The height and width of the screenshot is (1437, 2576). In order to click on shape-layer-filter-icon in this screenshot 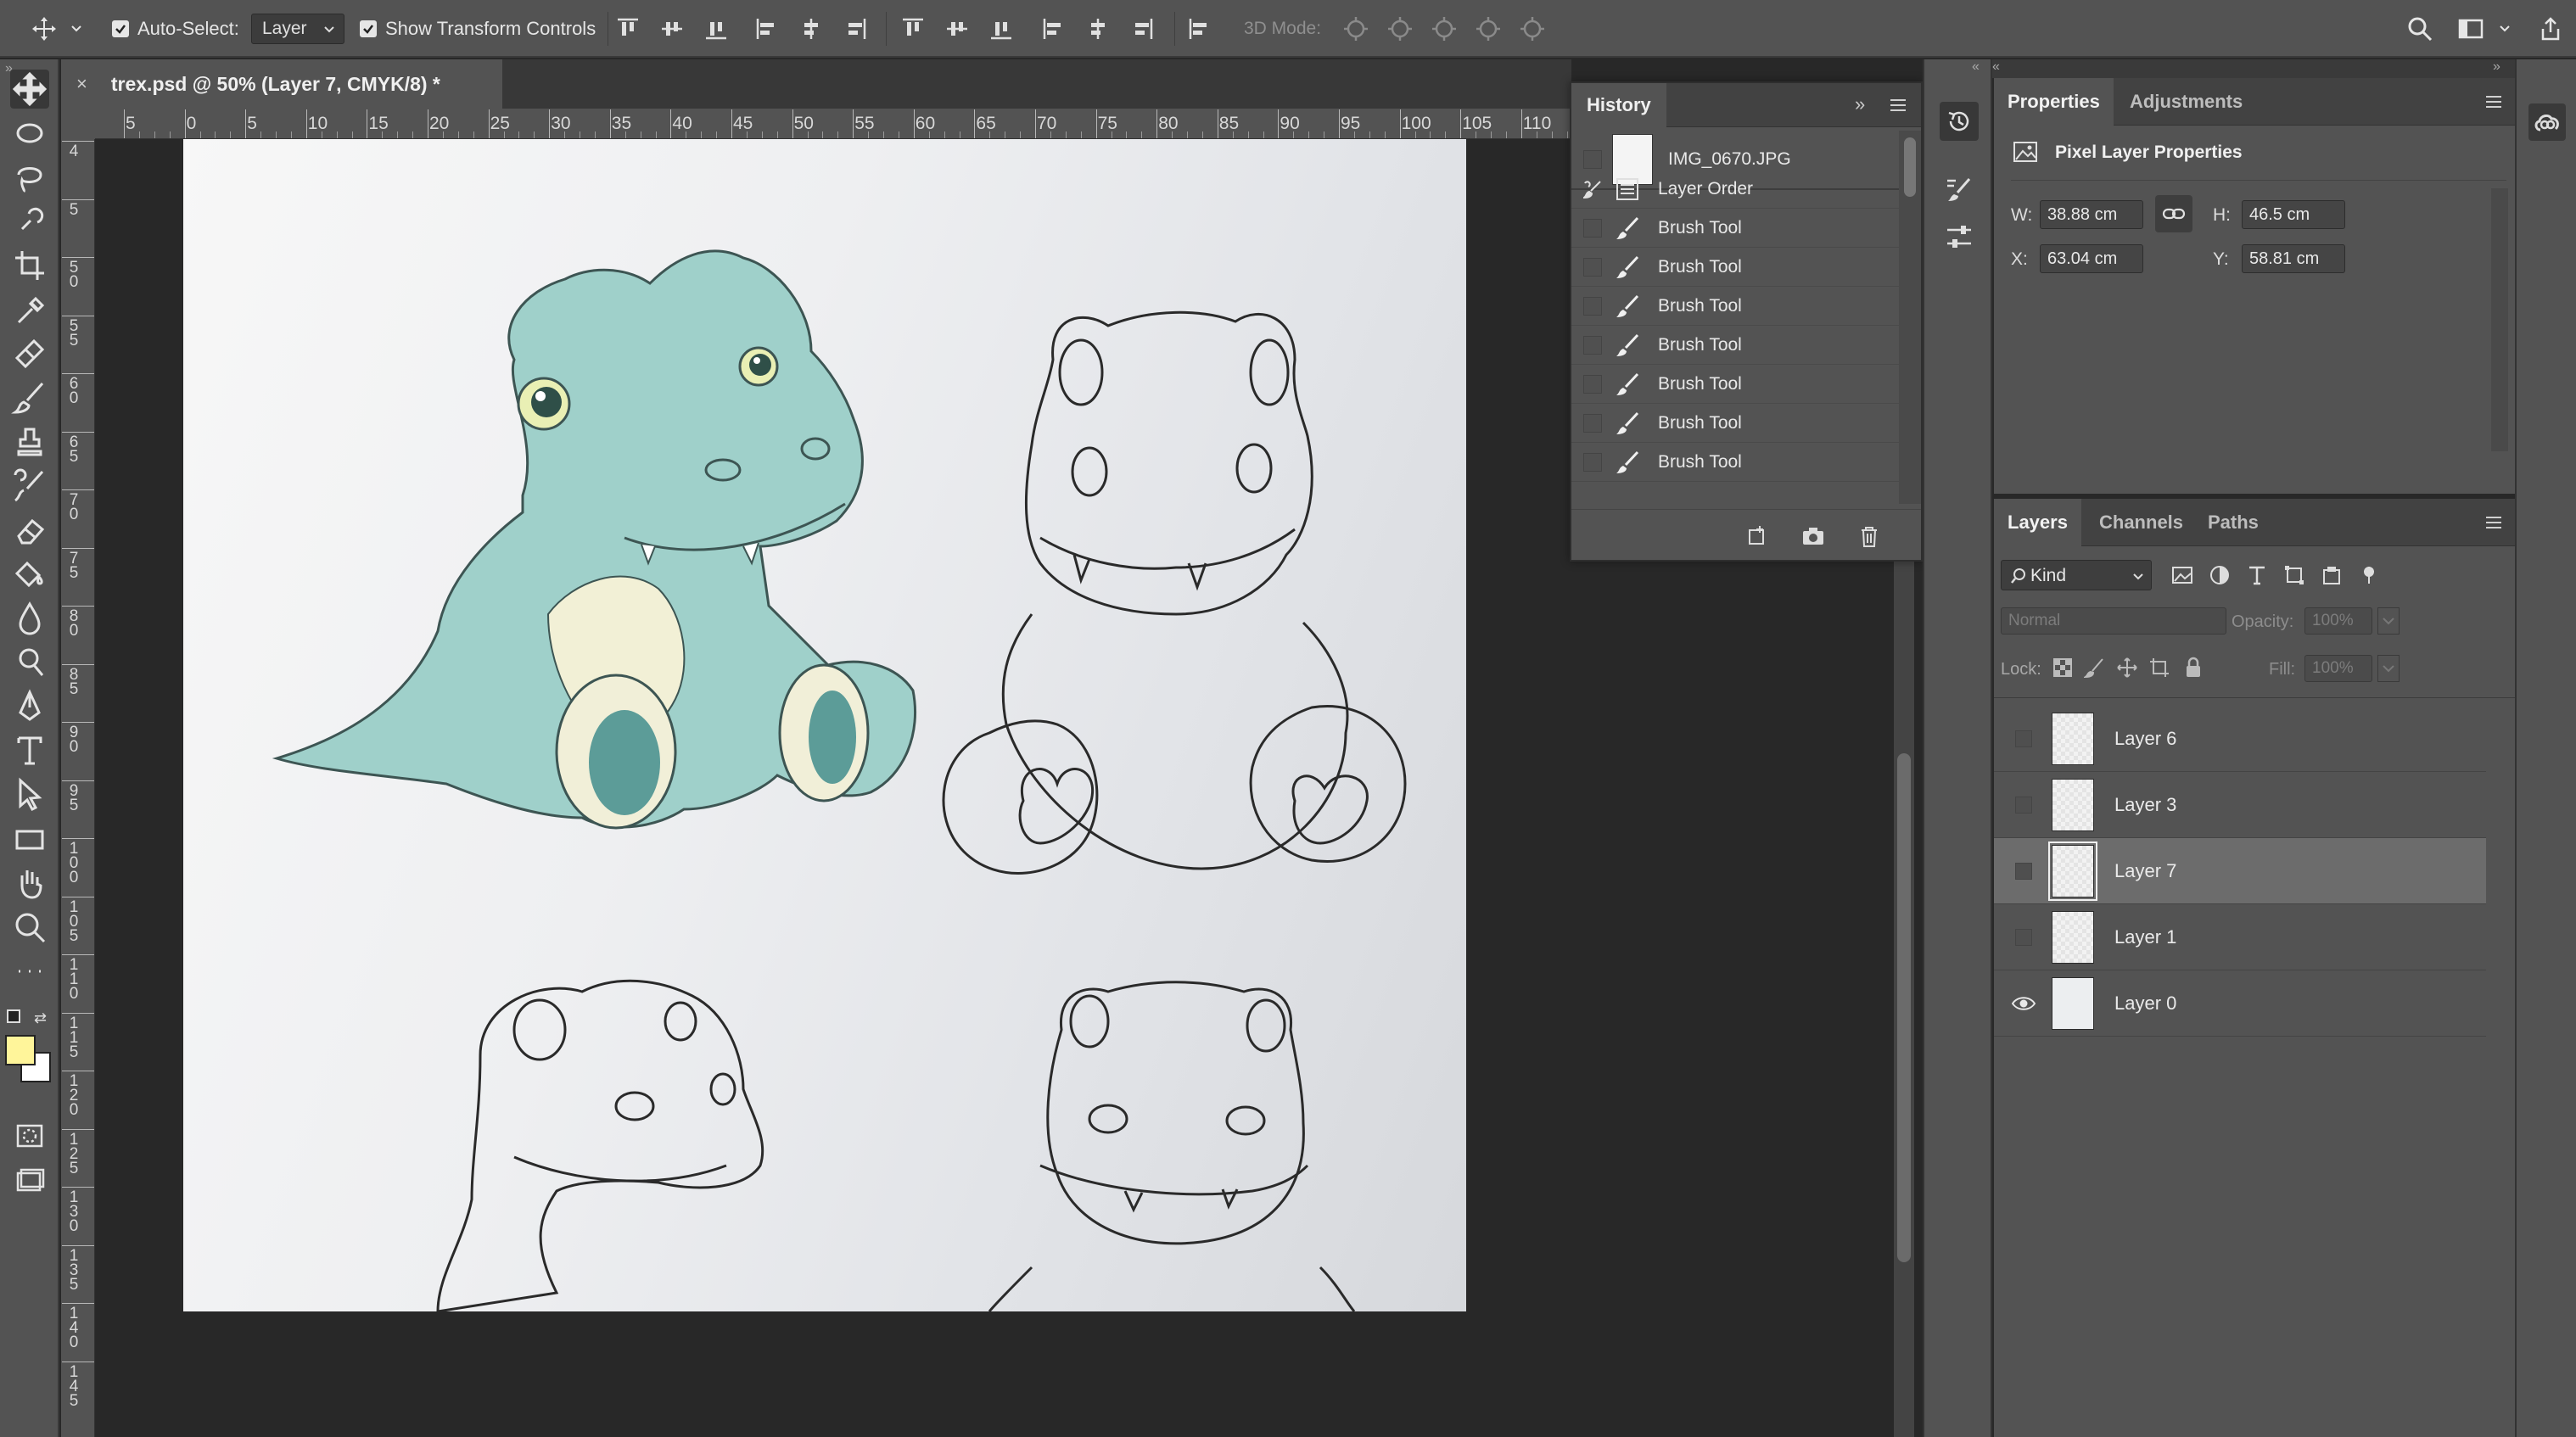, I will do `click(2294, 575)`.